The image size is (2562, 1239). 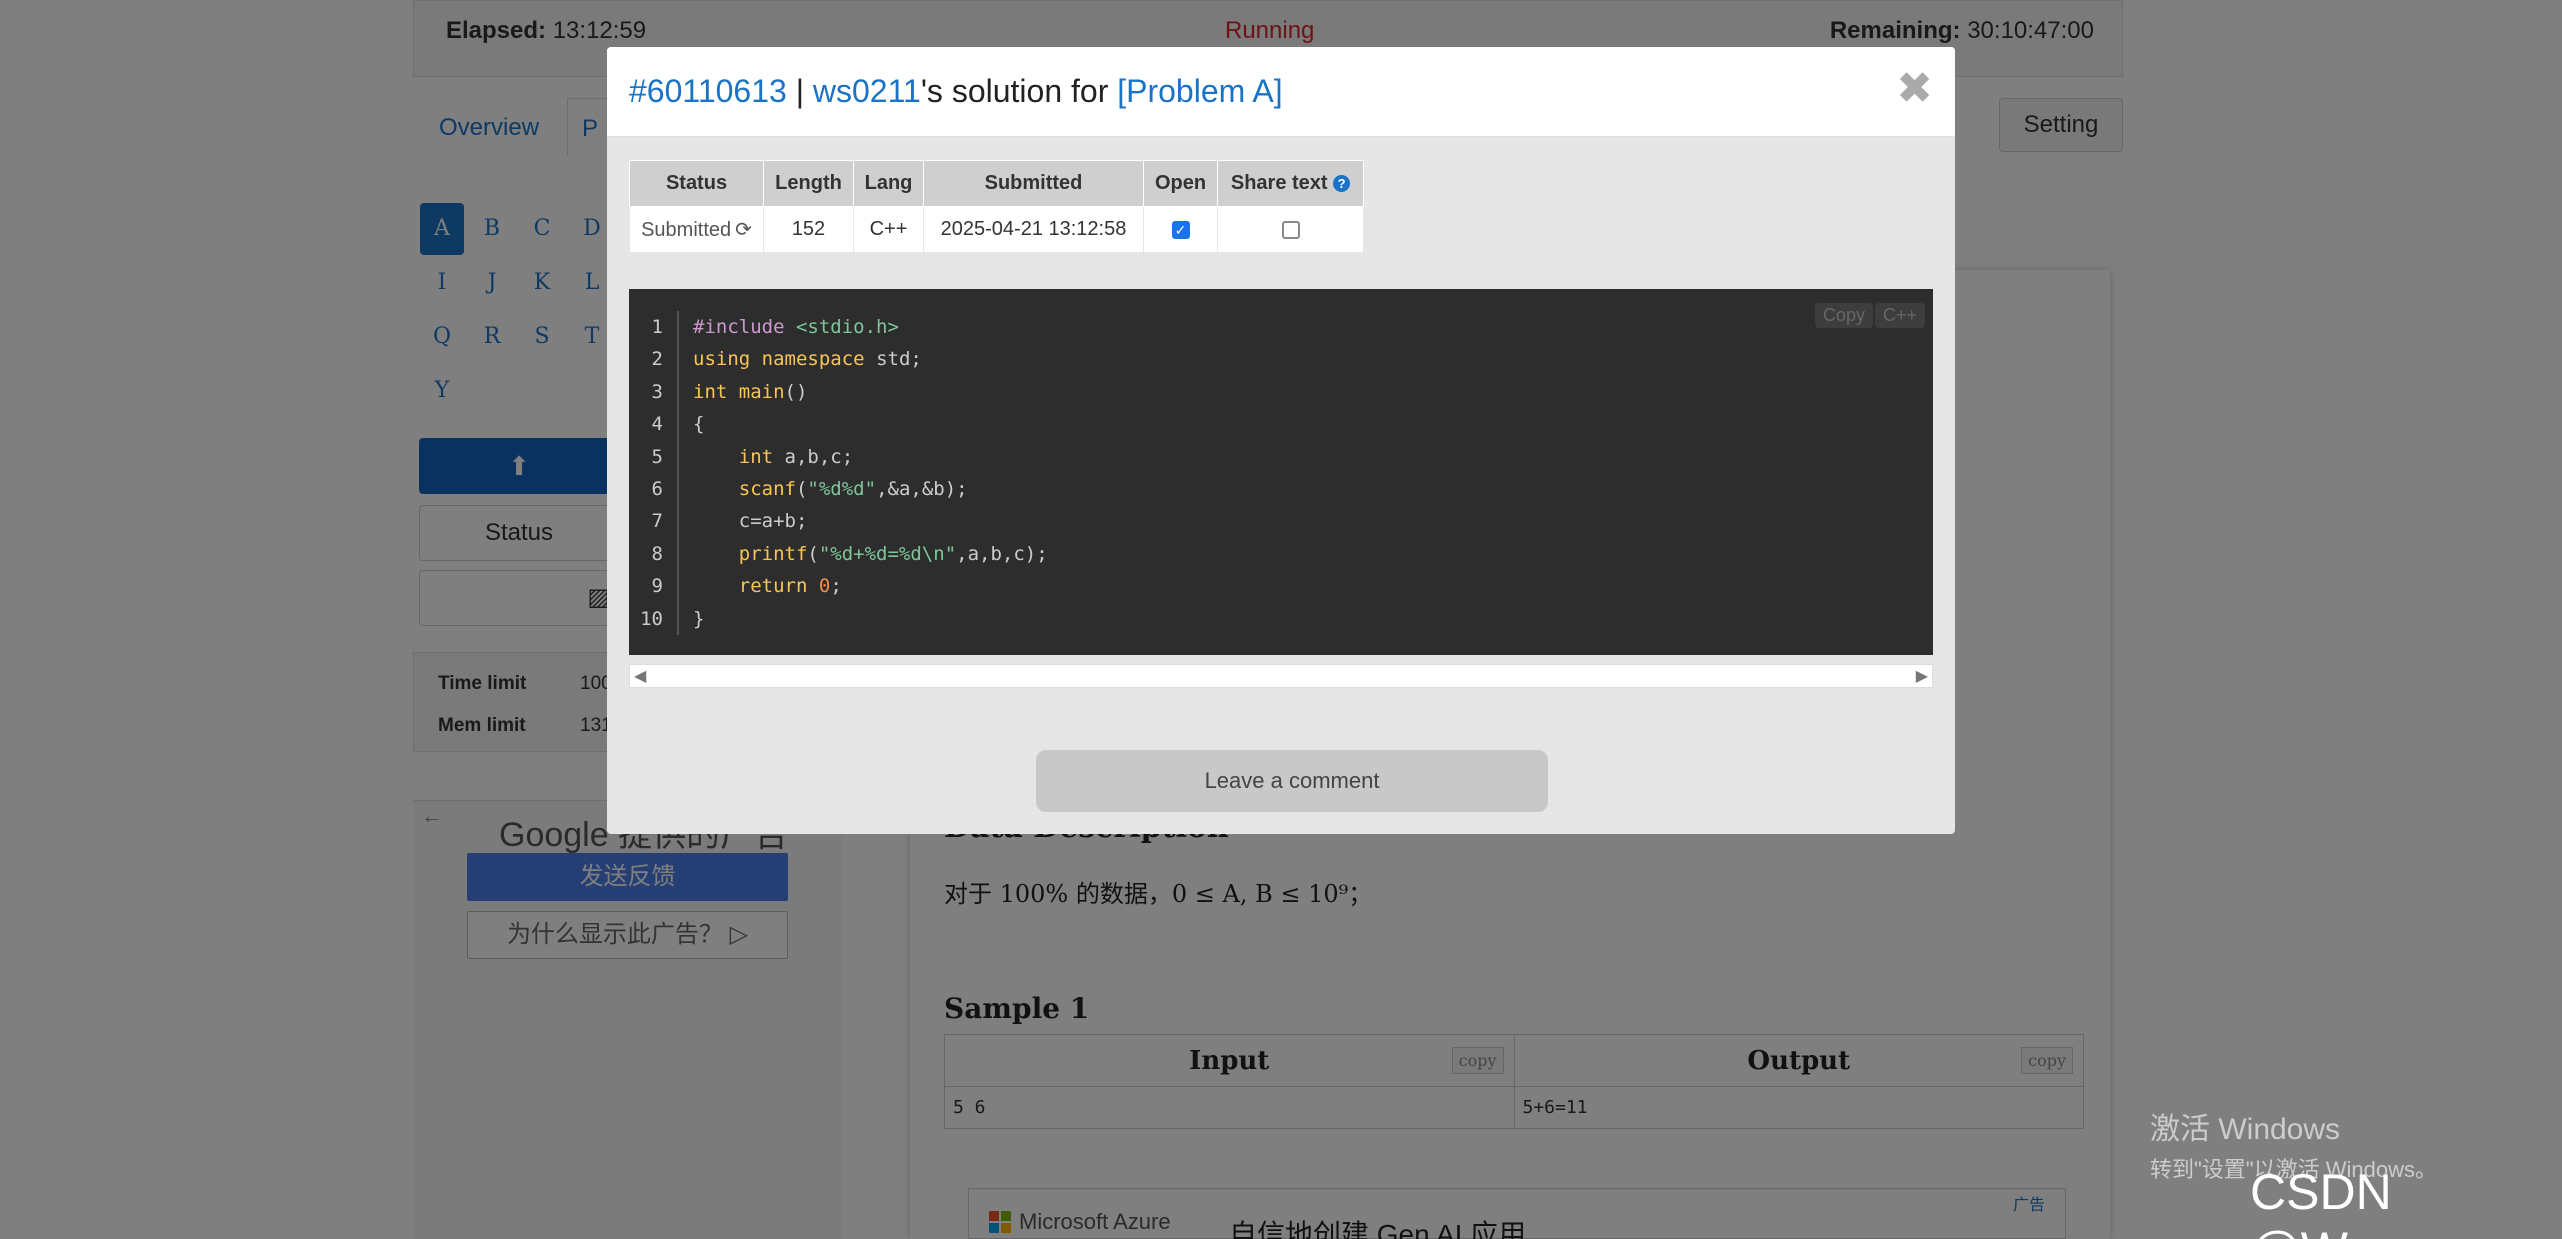 I want to click on language-label: C++, so click(x=1899, y=315).